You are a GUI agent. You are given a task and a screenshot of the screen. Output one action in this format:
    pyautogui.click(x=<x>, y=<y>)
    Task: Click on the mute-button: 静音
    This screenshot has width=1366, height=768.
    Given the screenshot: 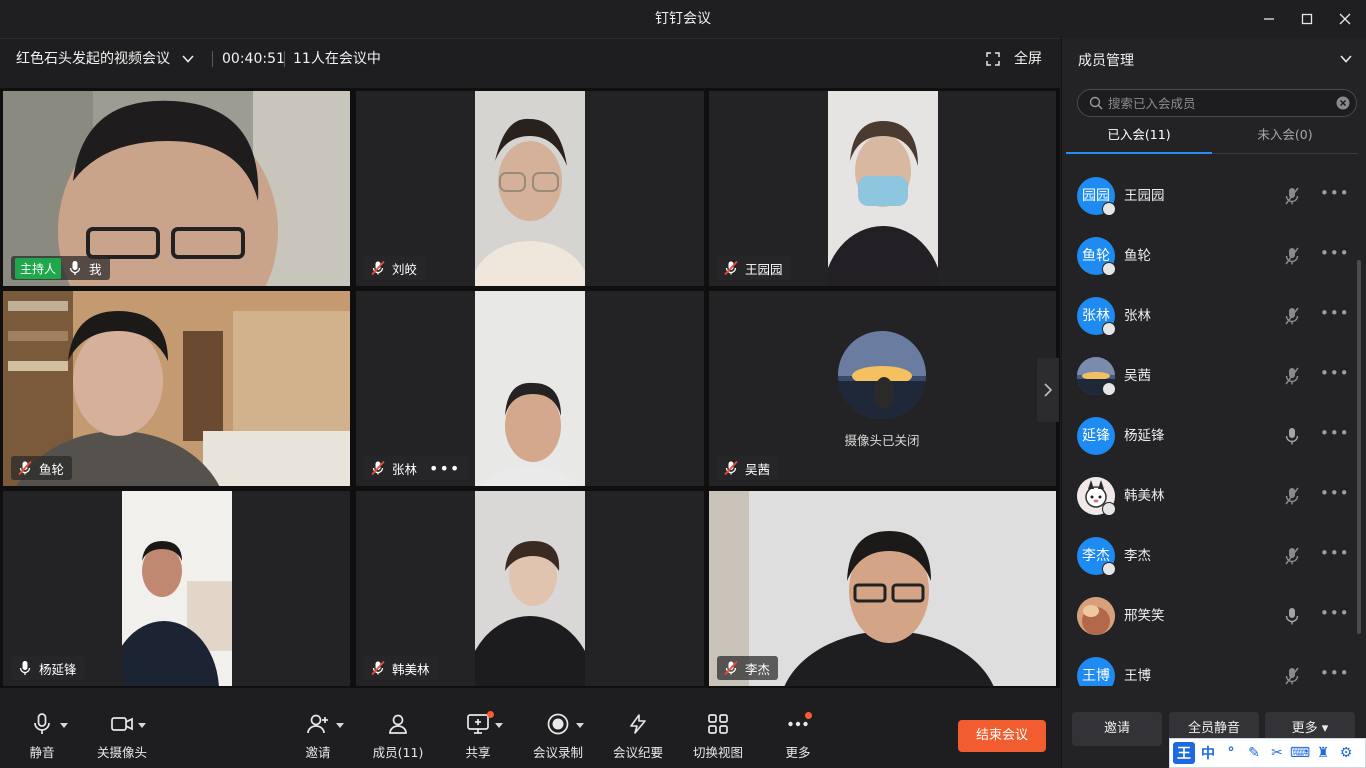 What is the action you would take?
    pyautogui.click(x=42, y=736)
    